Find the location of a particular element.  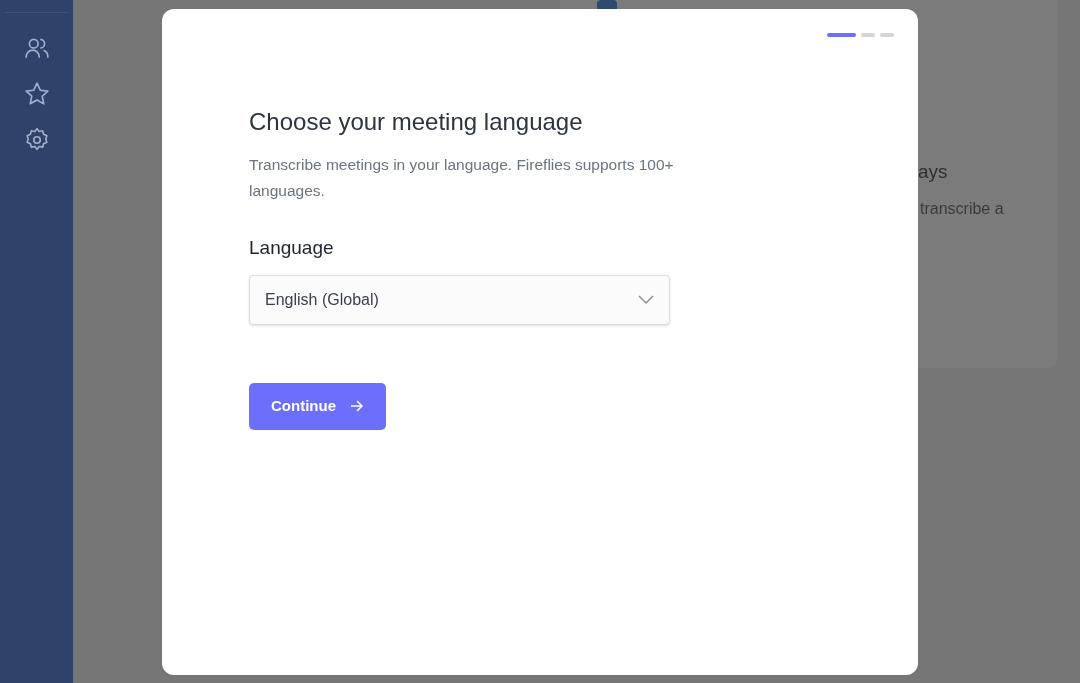

language-select: English (Global) is located at coordinates (459, 299).